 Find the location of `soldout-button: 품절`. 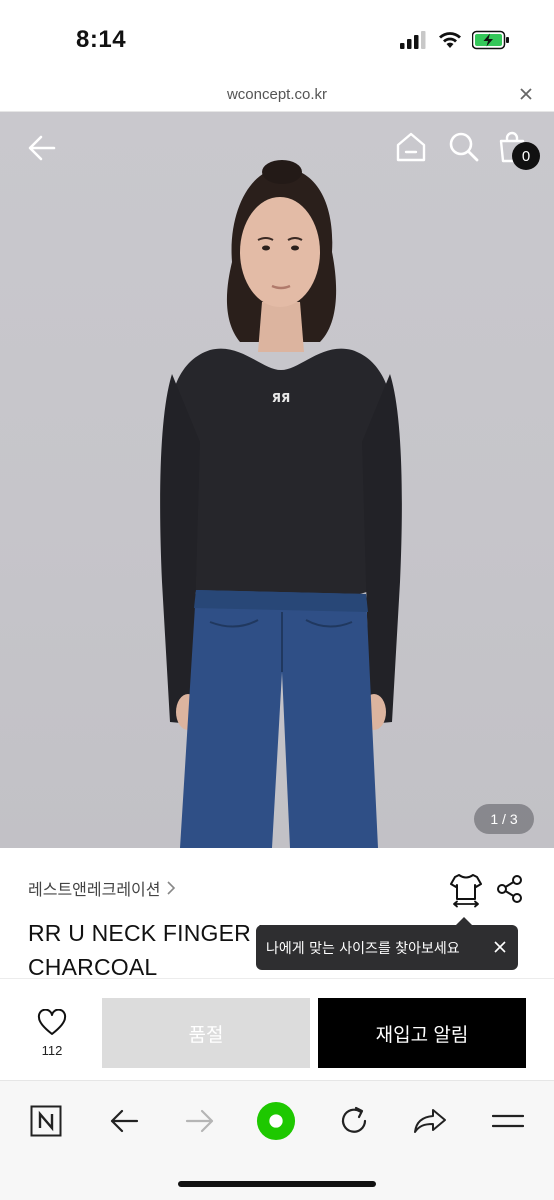

soldout-button: 품절 is located at coordinates (206, 1033).